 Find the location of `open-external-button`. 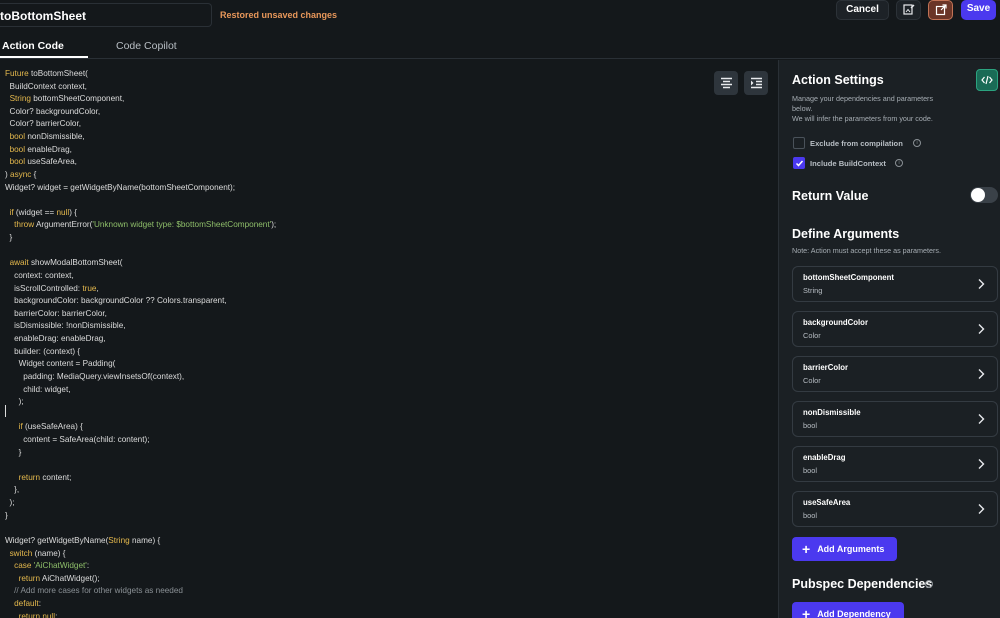

open-external-button is located at coordinates (940, 10).